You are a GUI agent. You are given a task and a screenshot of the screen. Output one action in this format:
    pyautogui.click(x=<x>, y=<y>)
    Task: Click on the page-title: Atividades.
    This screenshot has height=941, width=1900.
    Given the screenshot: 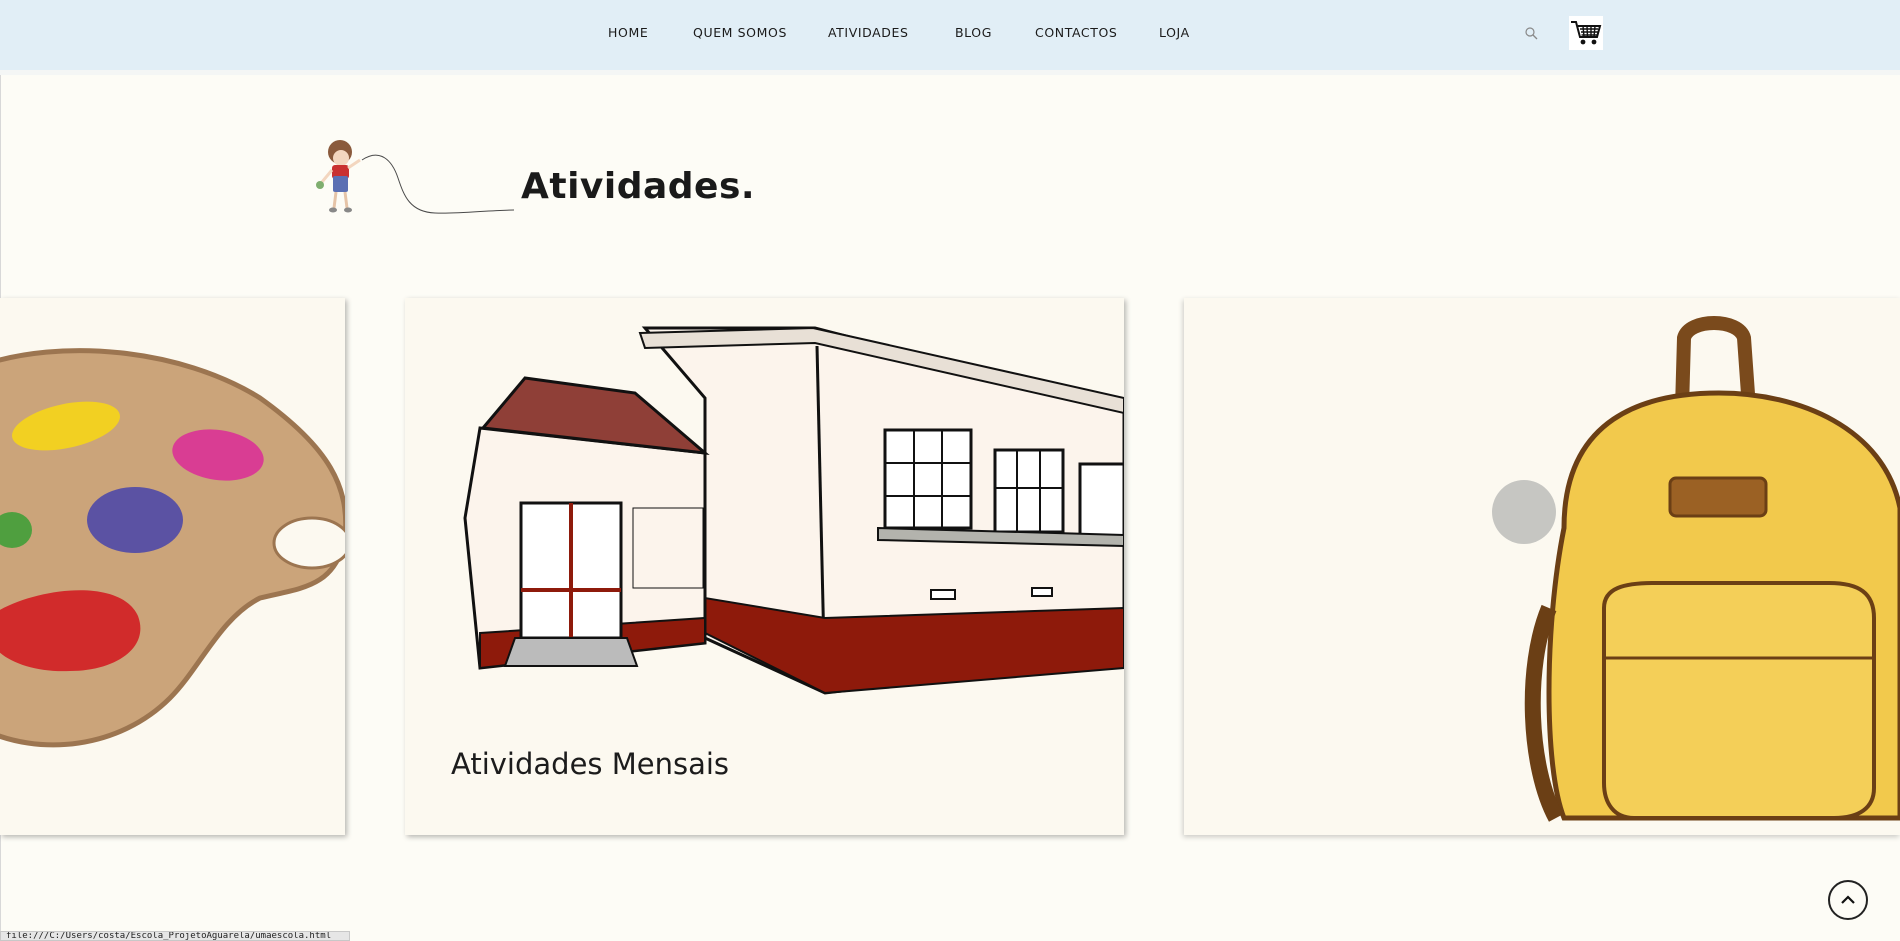 What is the action you would take?
    pyautogui.click(x=638, y=186)
    